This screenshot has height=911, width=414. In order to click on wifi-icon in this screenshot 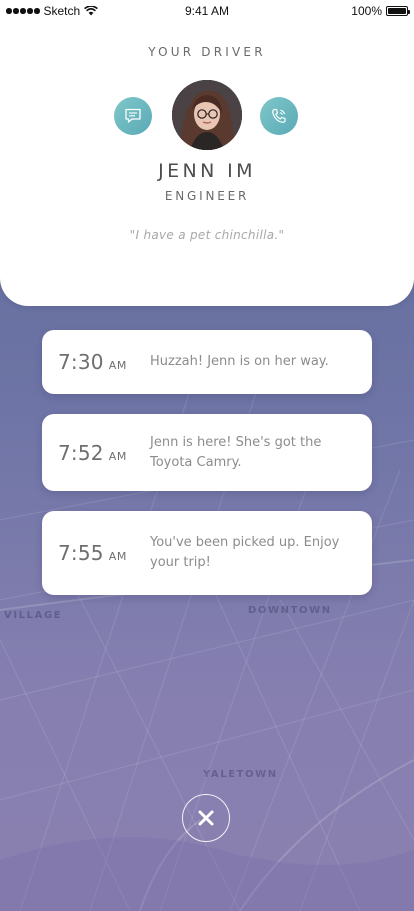, I will do `click(91, 11)`.